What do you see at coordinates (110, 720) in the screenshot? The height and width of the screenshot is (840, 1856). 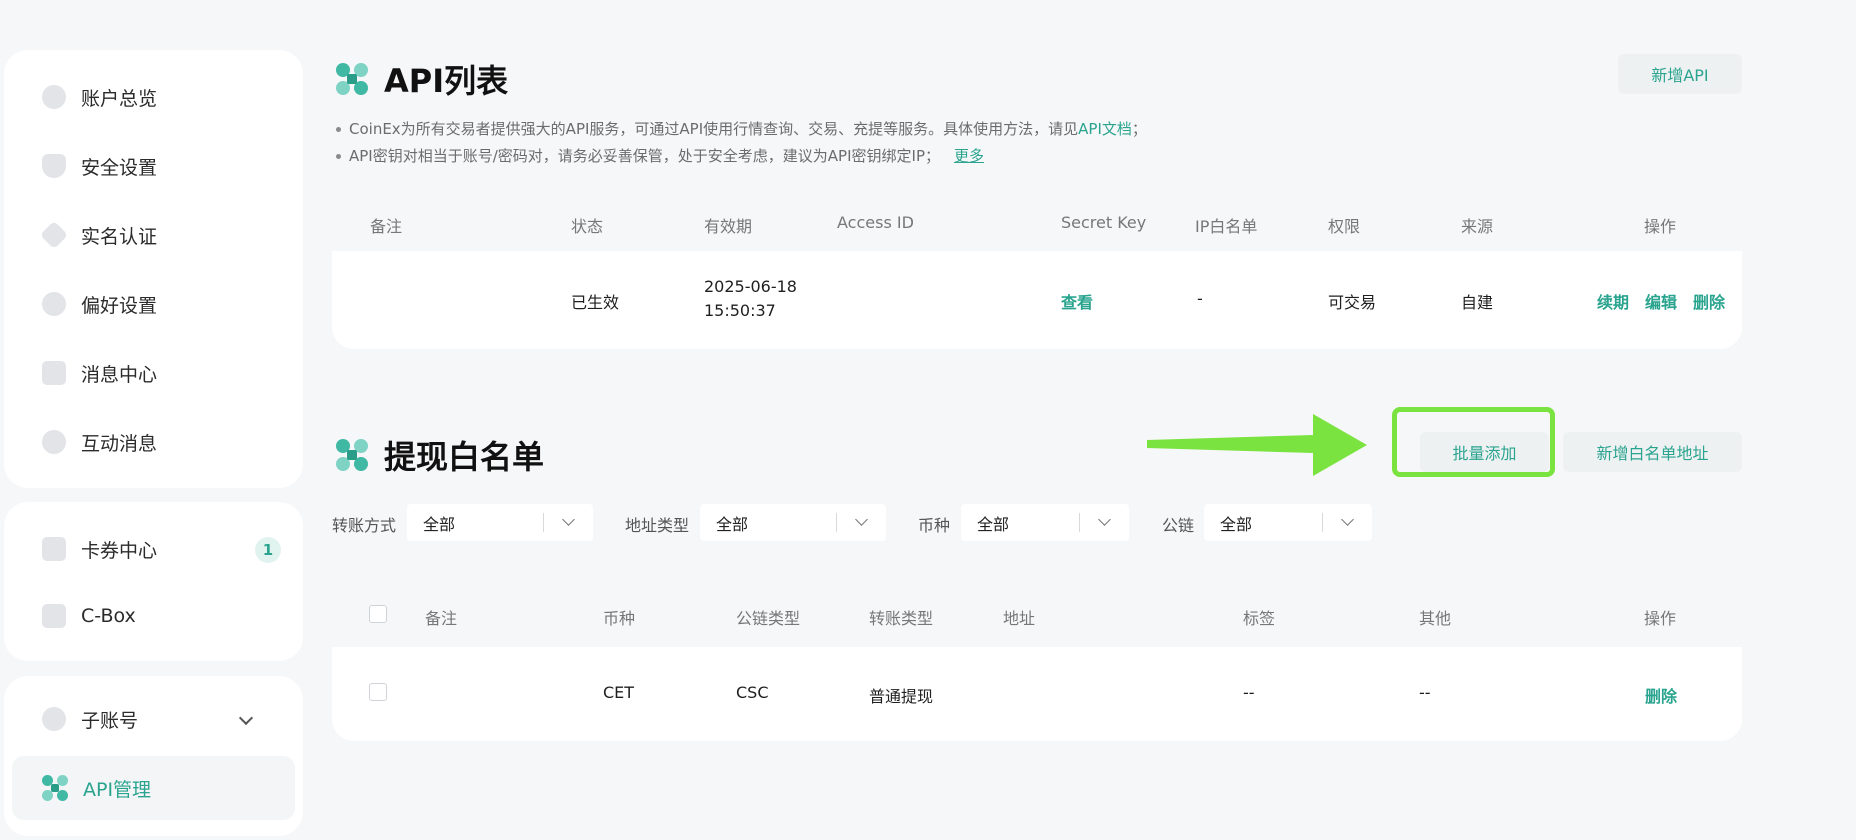 I see `sidebar-item-label: 子账号` at bounding box center [110, 720].